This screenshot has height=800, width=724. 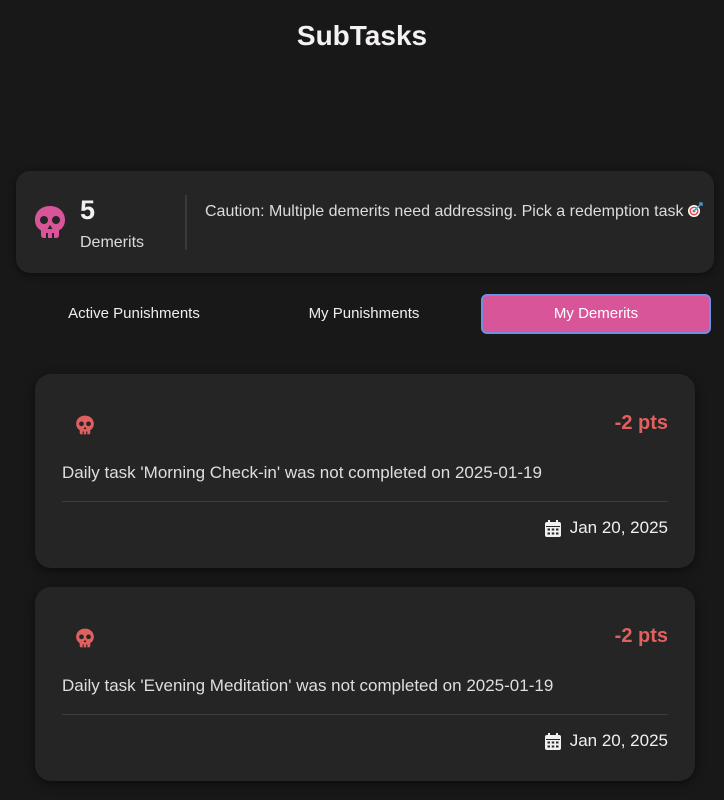 I want to click on tab-active-punishments: Active Punishments, so click(x=134, y=314).